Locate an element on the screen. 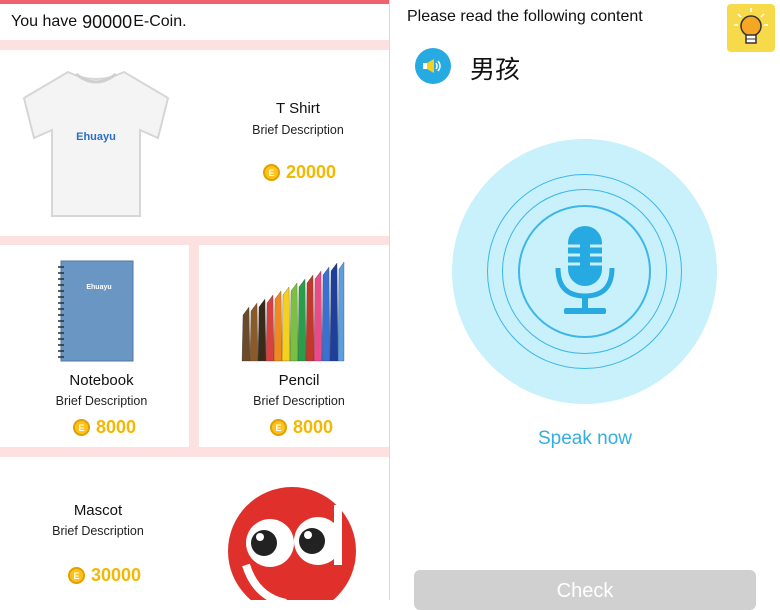 The height and width of the screenshot is (610, 780). item-name: Mascot is located at coordinates (98, 510).